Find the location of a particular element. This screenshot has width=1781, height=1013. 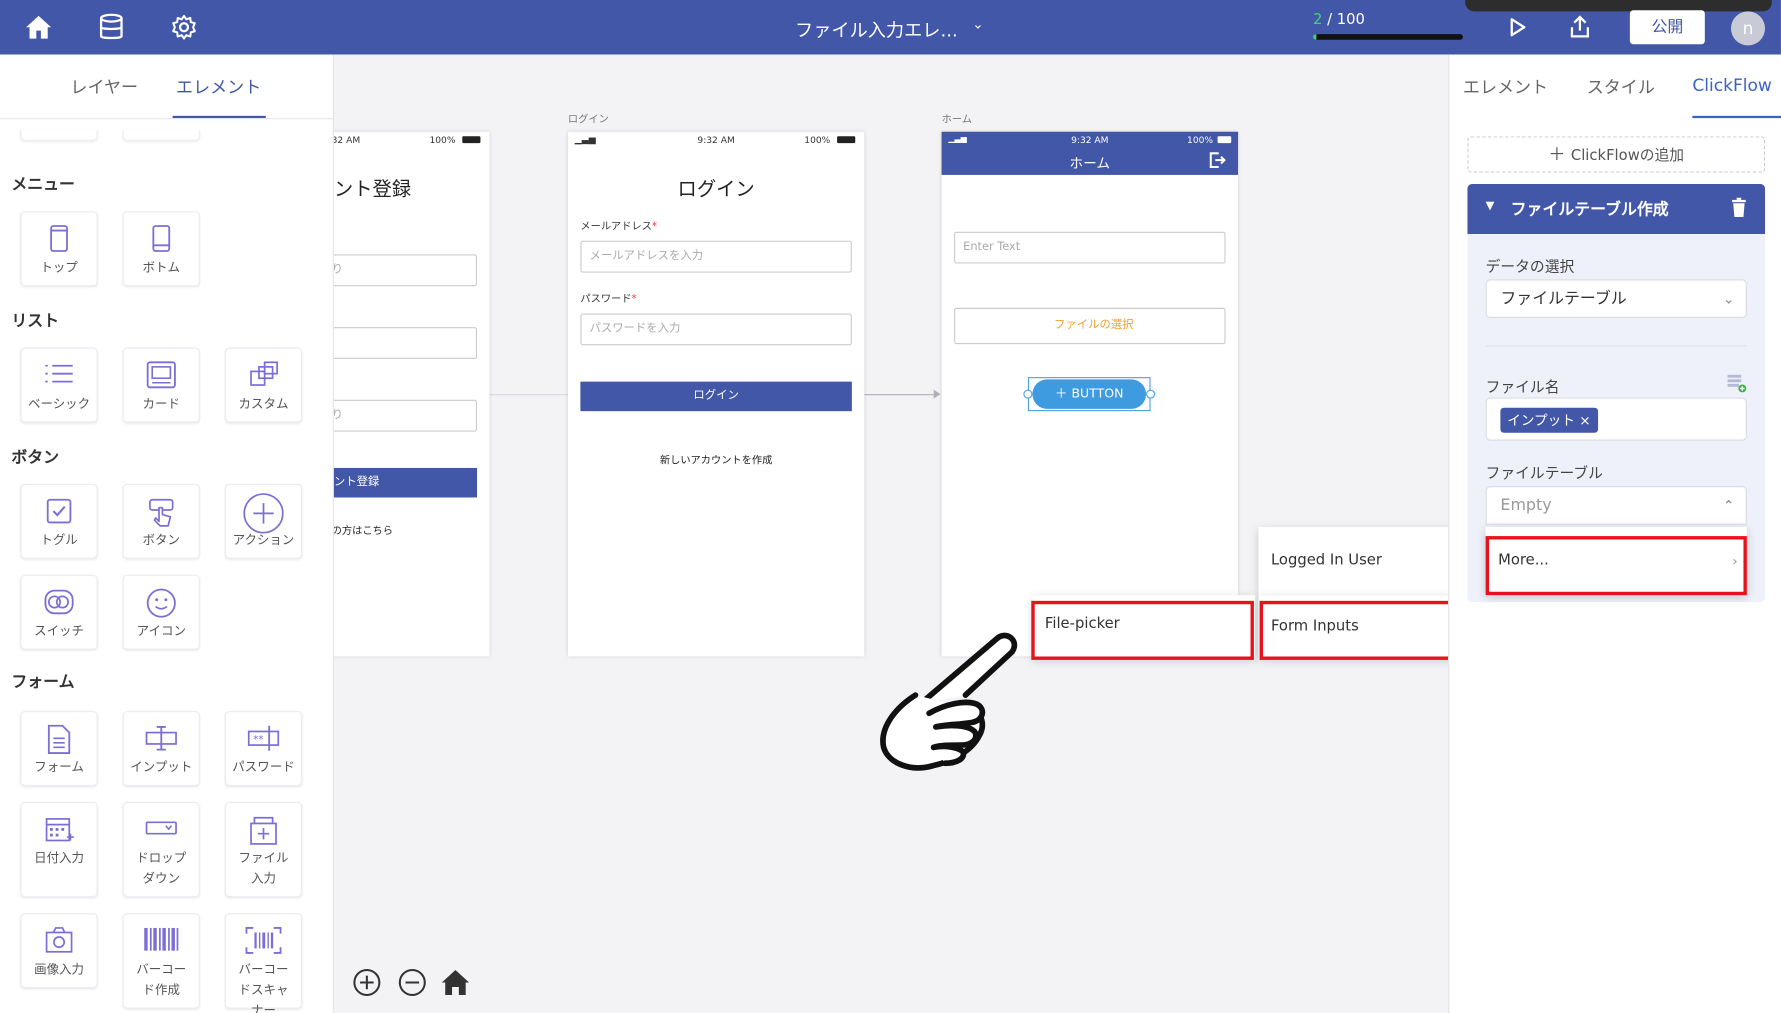

clickflow-header: ▼ ファイルテーブル作成 is located at coordinates (1616, 208).